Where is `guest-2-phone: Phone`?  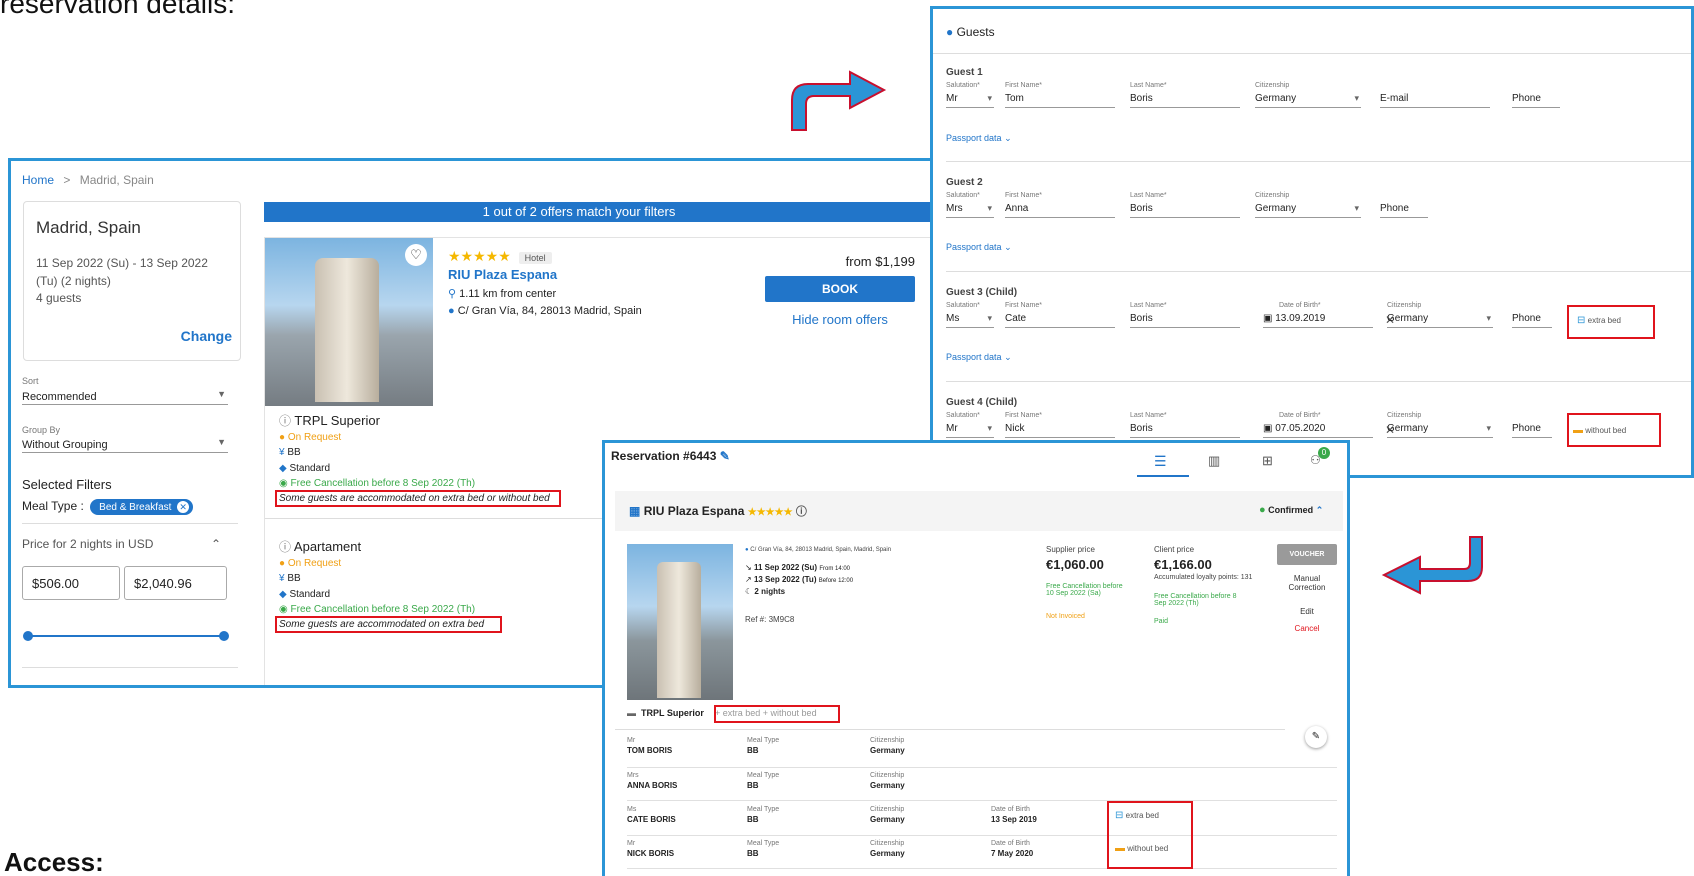 guest-2-phone: Phone is located at coordinates (1404, 210).